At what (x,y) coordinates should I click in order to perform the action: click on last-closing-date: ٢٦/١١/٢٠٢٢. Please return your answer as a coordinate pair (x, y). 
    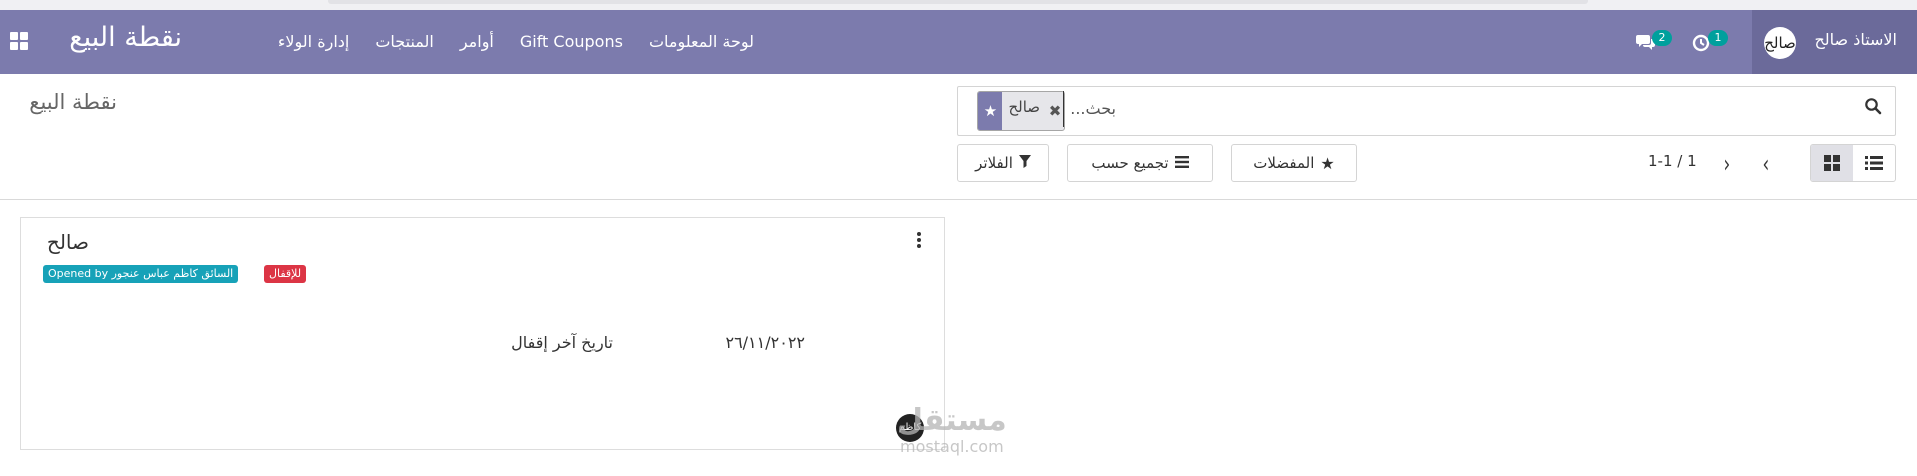
    Looking at the image, I should click on (765, 342).